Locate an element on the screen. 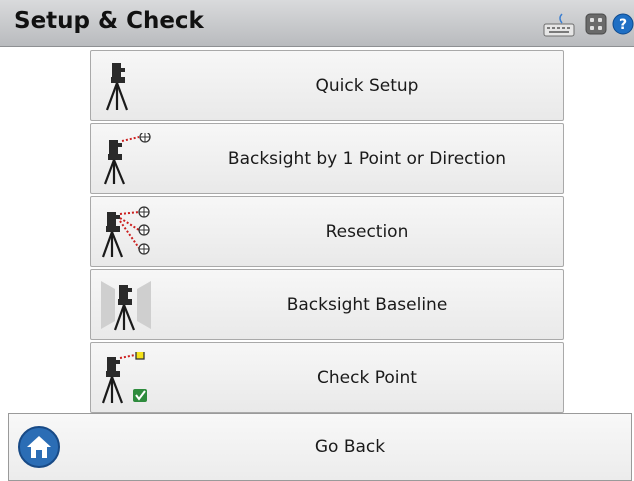 The height and width of the screenshot is (481, 634). quick-setup-button: Quick Setup is located at coordinates (327, 85).